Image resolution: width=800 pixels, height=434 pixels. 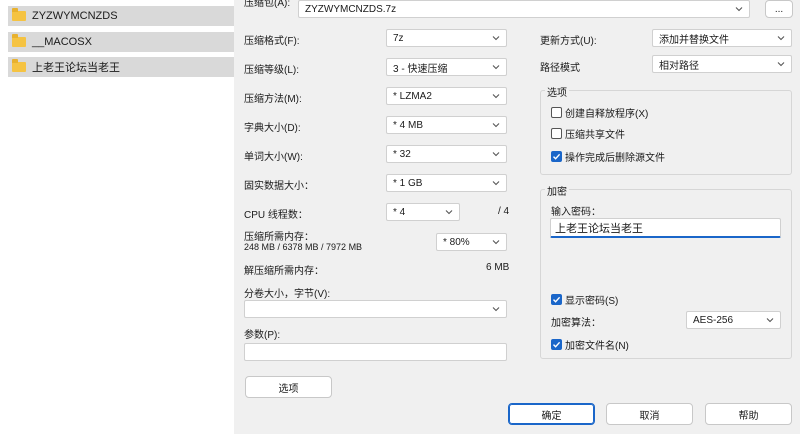 What do you see at coordinates (287, 294) in the screenshot?
I see `split-label: 分卷大小，字节(V):` at bounding box center [287, 294].